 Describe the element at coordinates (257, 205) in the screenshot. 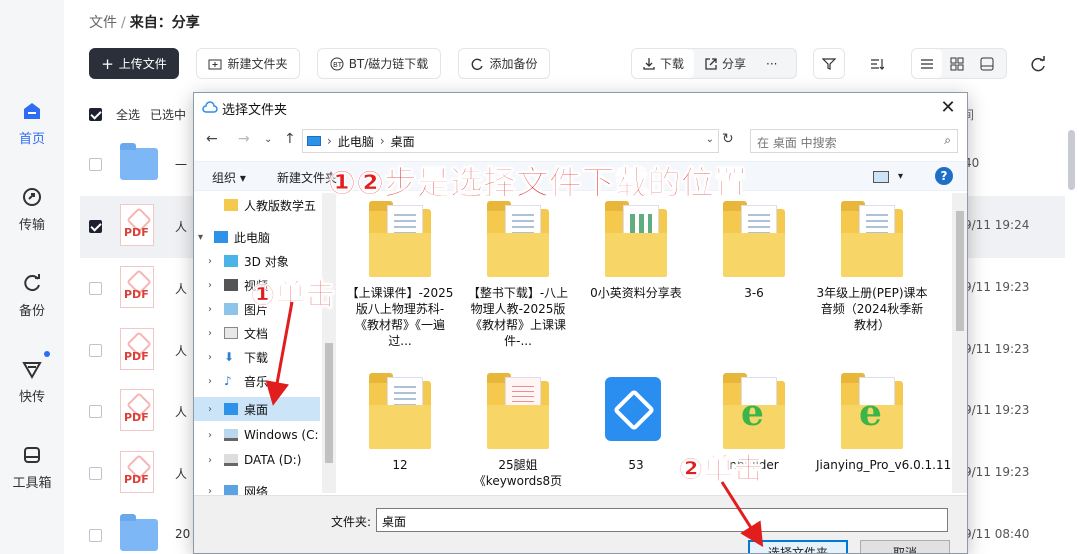

I see `tree-item-folder: 人教版数学五` at that location.